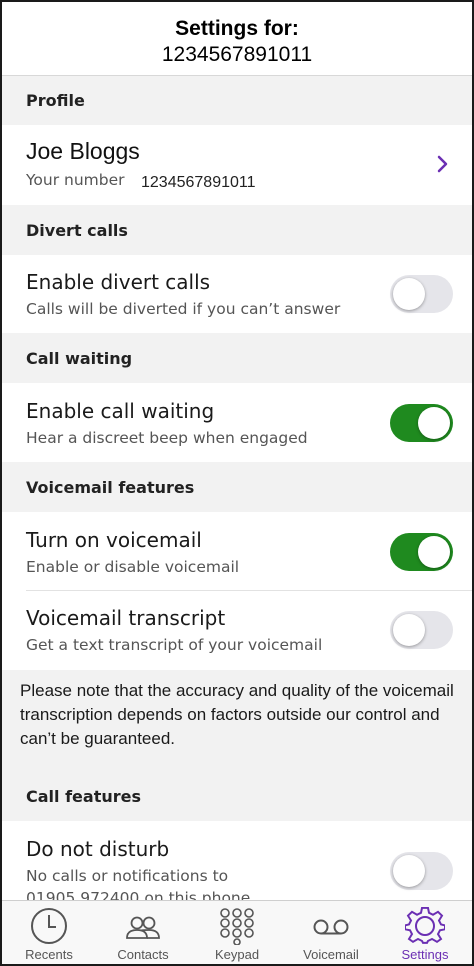 The image size is (474, 966). I want to click on profile-row: Joe Bloggs Your number 1234567891011, so click(237, 165).